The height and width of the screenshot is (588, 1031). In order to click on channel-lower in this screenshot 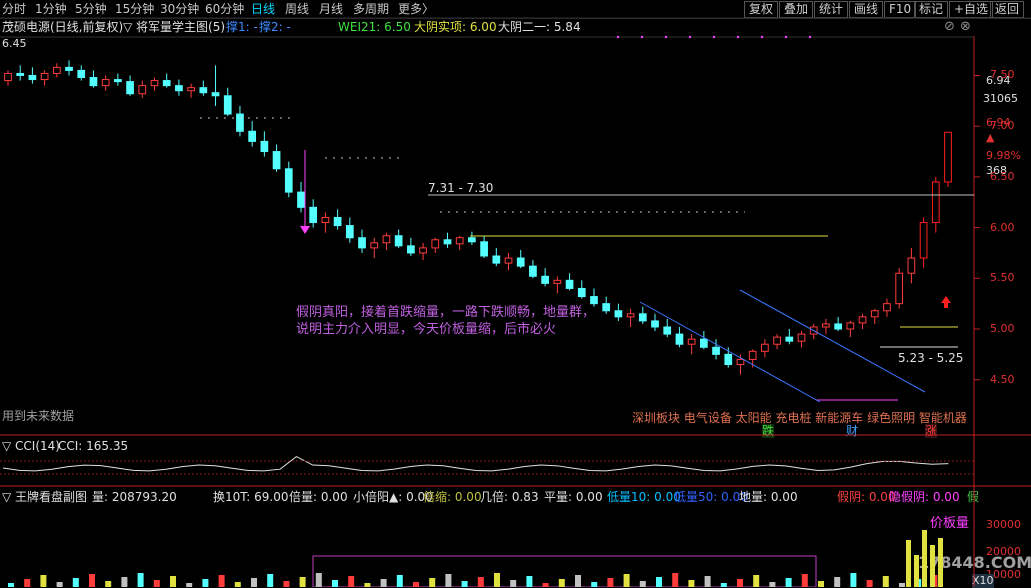, I will do `click(730, 352)`.